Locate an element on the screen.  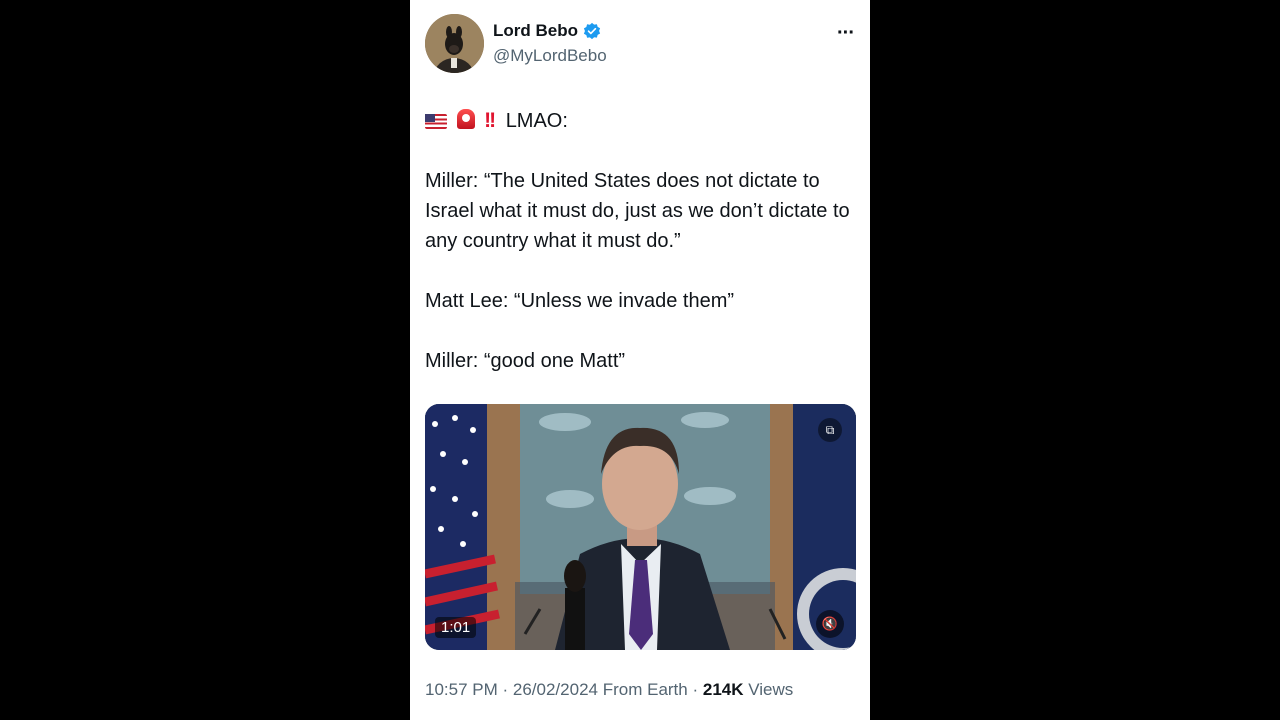
tweet-paragraph: Matt Lee: “Unless we invade them” is located at coordinates (580, 301).